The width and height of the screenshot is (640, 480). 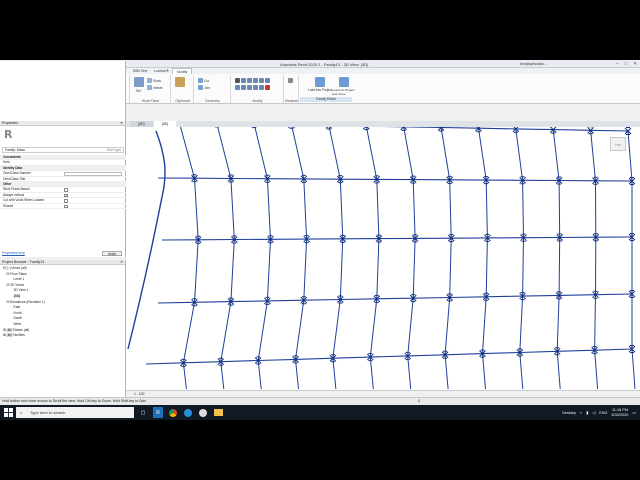 What do you see at coordinates (173, 412) in the screenshot?
I see `chrome-app-icon` at bounding box center [173, 412].